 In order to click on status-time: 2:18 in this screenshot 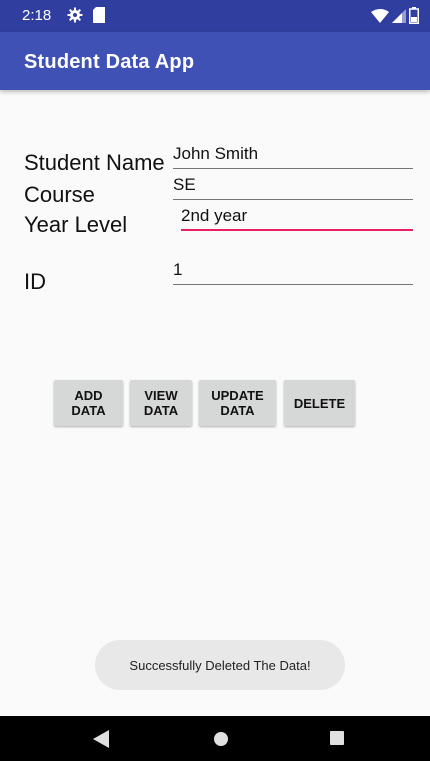, I will do `click(37, 15)`.